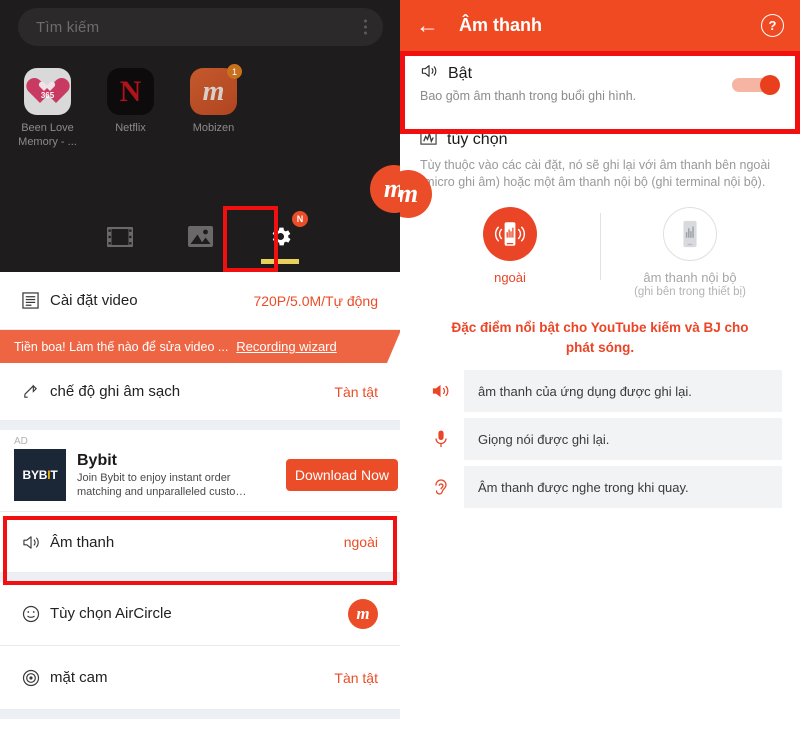  Describe the element at coordinates (544, 439) in the screenshot. I see `fact-text: Giọng nói được ghi lại.` at that location.